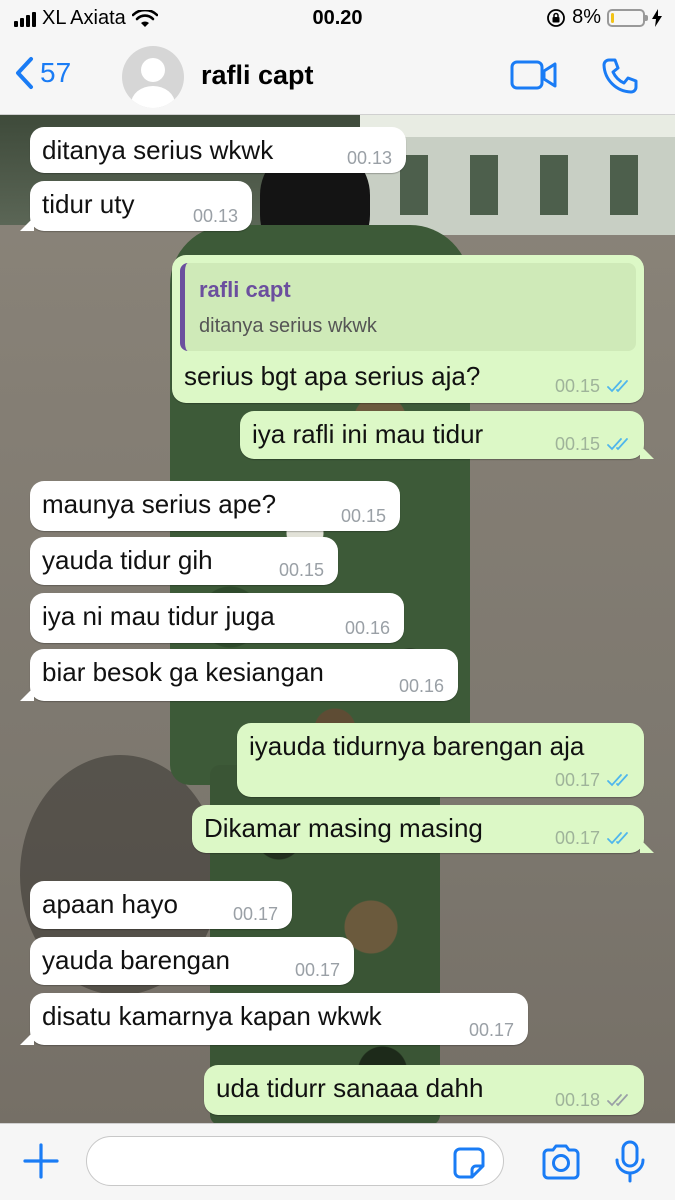 The width and height of the screenshot is (675, 1200). Describe the element at coordinates (350, 1088) in the screenshot. I see `message-text: uda tidurr sanaaa dahh` at that location.